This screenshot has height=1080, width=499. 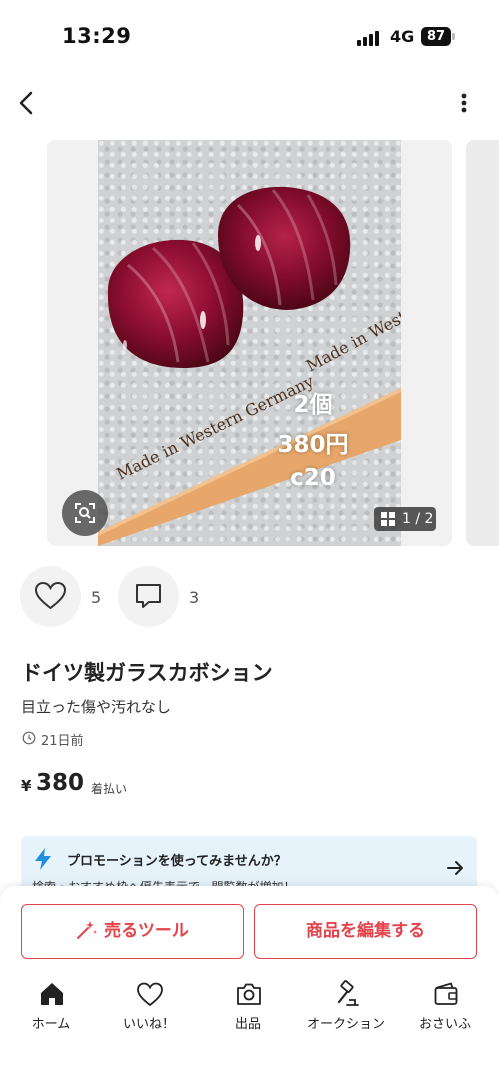 I want to click on nav-bar, so click(x=249, y=102).